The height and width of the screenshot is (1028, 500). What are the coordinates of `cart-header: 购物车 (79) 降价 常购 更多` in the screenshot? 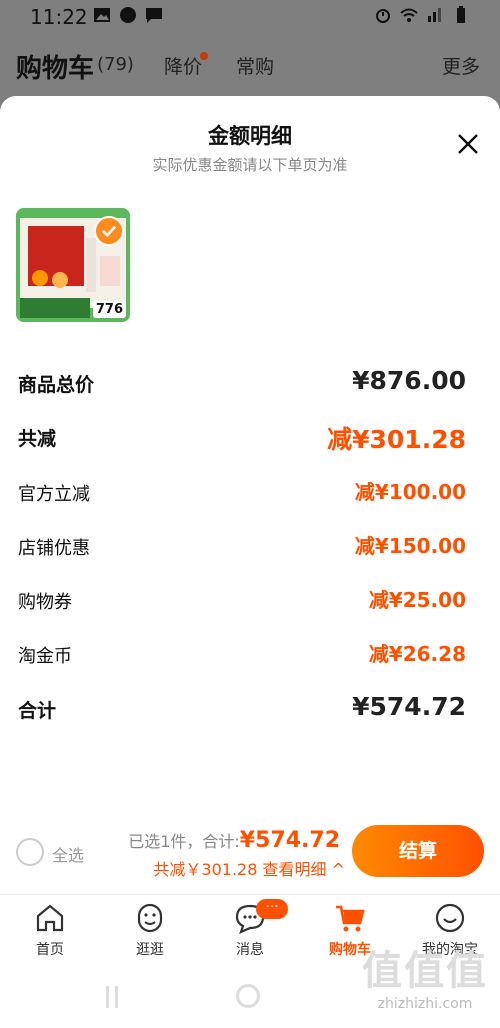 It's located at (250, 65).